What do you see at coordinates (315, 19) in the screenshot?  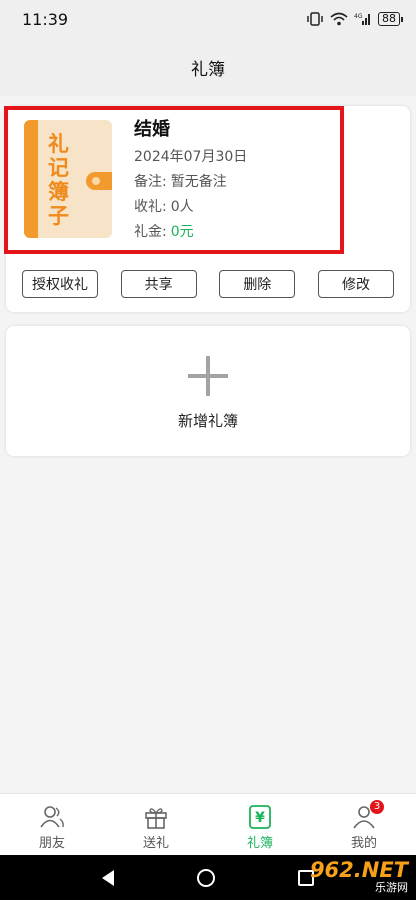 I see `vibrate-icon` at bounding box center [315, 19].